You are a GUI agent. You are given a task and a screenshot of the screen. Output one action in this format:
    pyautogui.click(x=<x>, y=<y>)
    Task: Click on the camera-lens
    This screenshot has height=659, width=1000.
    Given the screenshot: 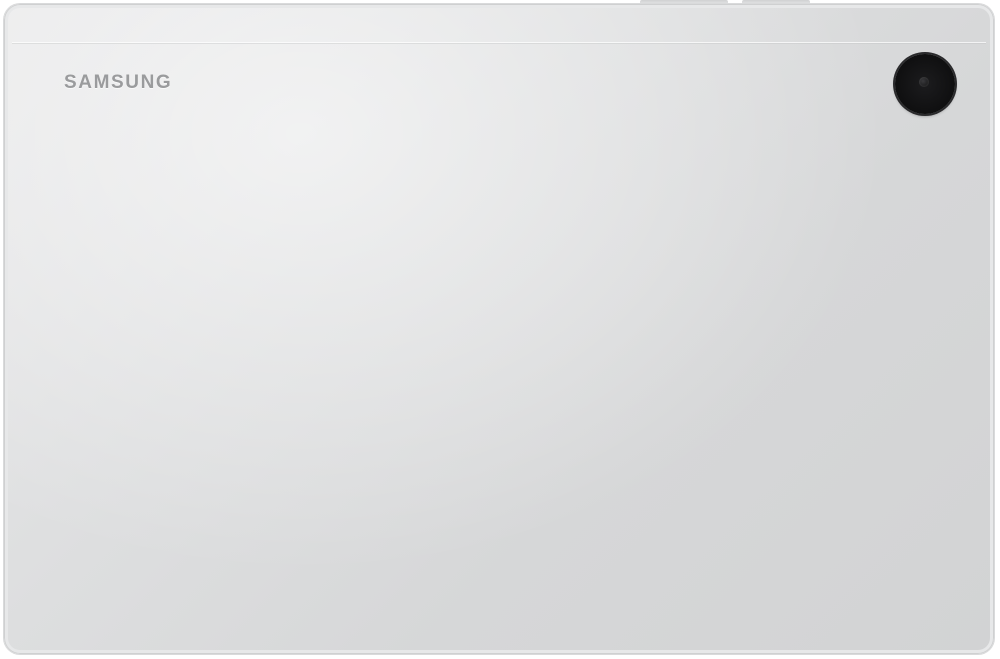 What is the action you would take?
    pyautogui.click(x=924, y=82)
    